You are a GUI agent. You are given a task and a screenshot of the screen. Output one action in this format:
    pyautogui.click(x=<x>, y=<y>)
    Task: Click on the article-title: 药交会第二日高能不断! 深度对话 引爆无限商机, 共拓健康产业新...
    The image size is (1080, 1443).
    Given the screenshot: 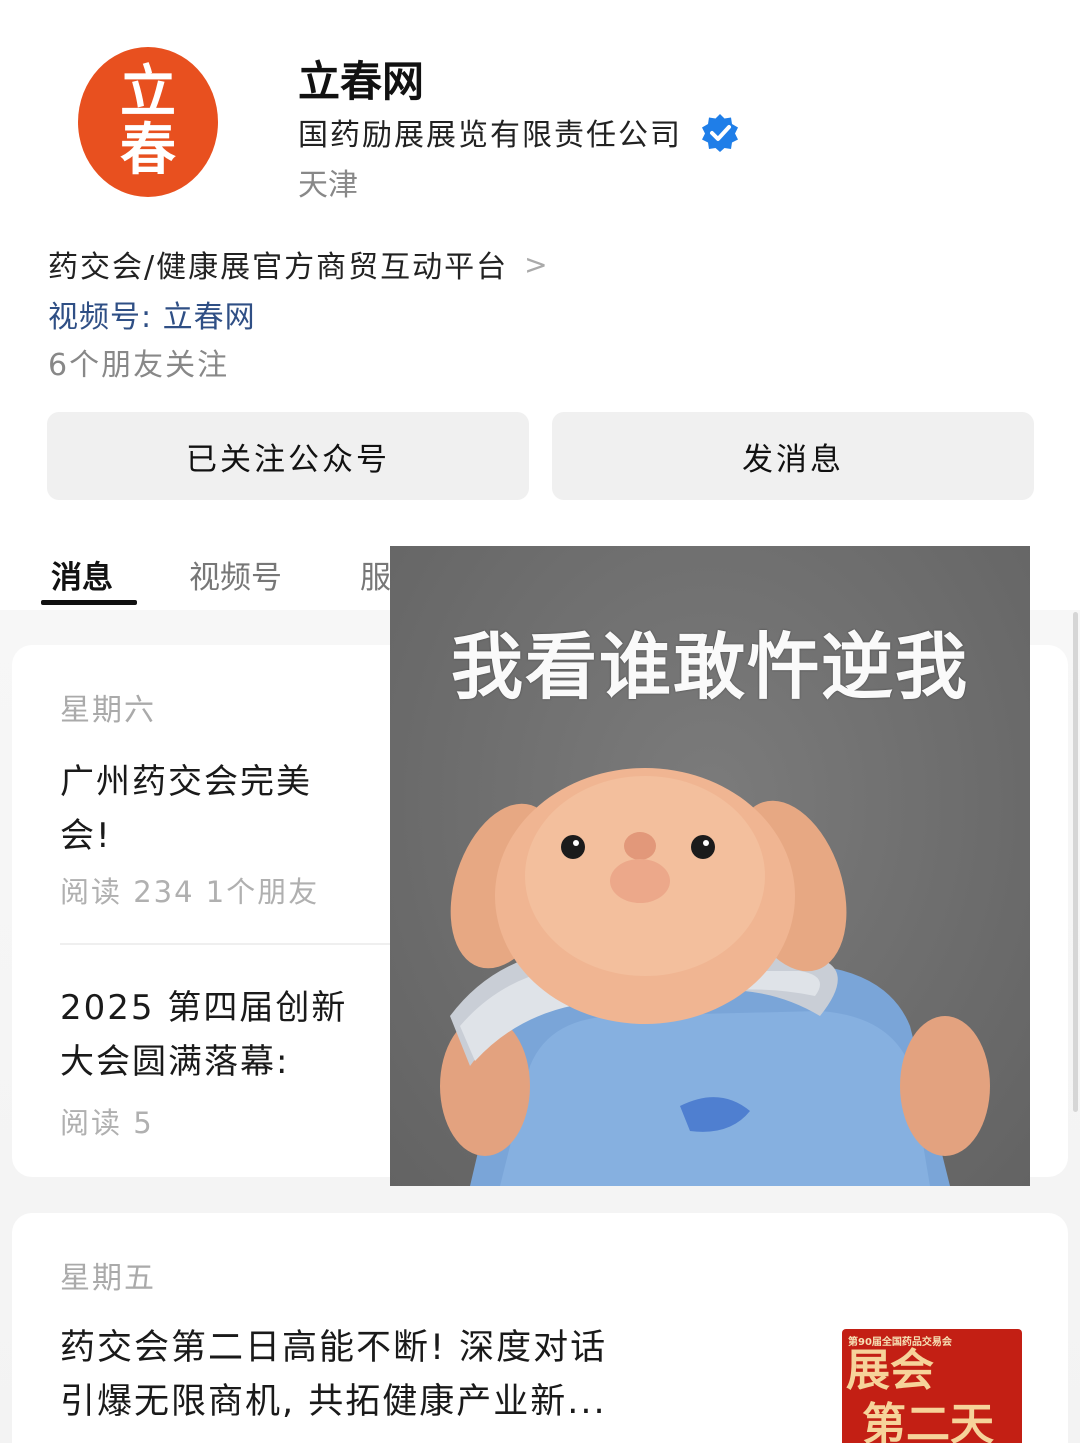 What is the action you would take?
    pyautogui.click(x=333, y=1375)
    